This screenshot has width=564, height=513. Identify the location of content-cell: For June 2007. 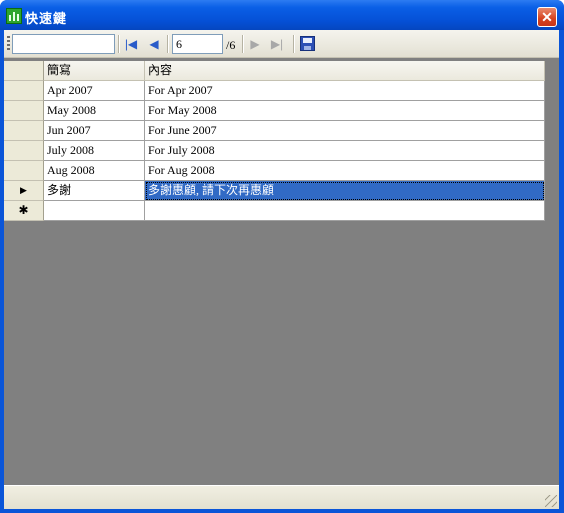
(345, 131).